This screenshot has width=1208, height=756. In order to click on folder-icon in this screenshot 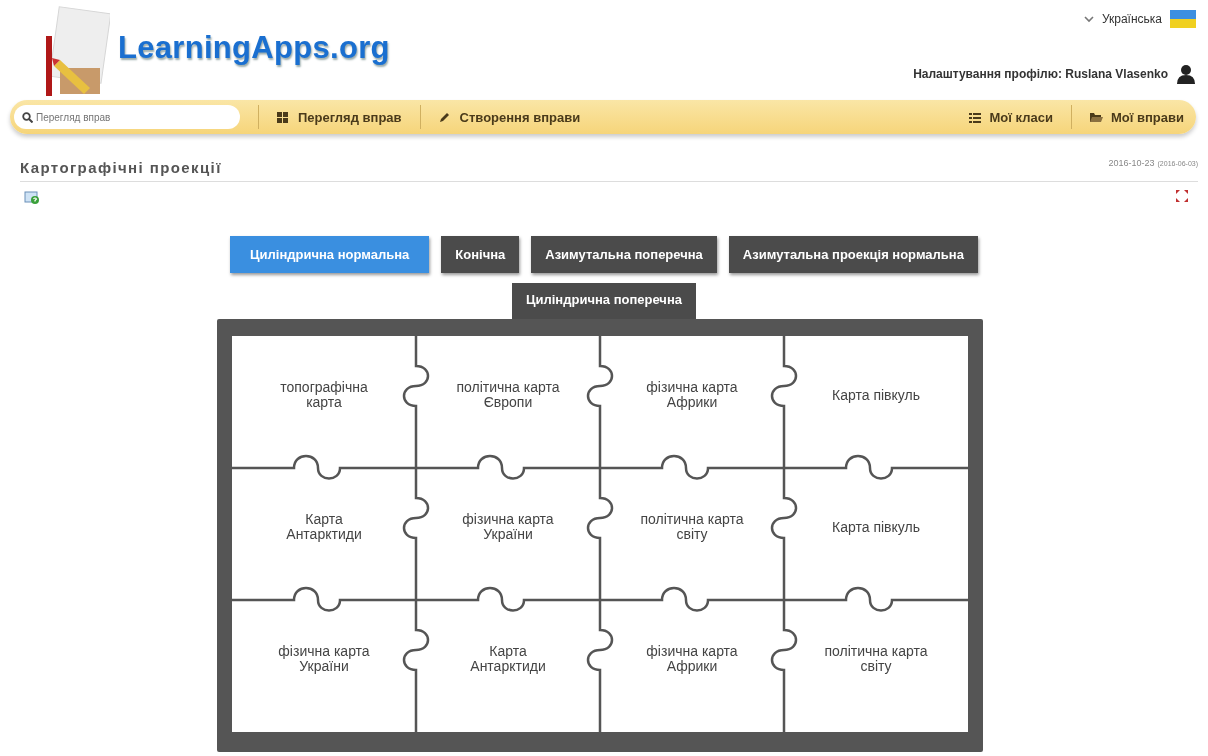, I will do `click(1096, 117)`.